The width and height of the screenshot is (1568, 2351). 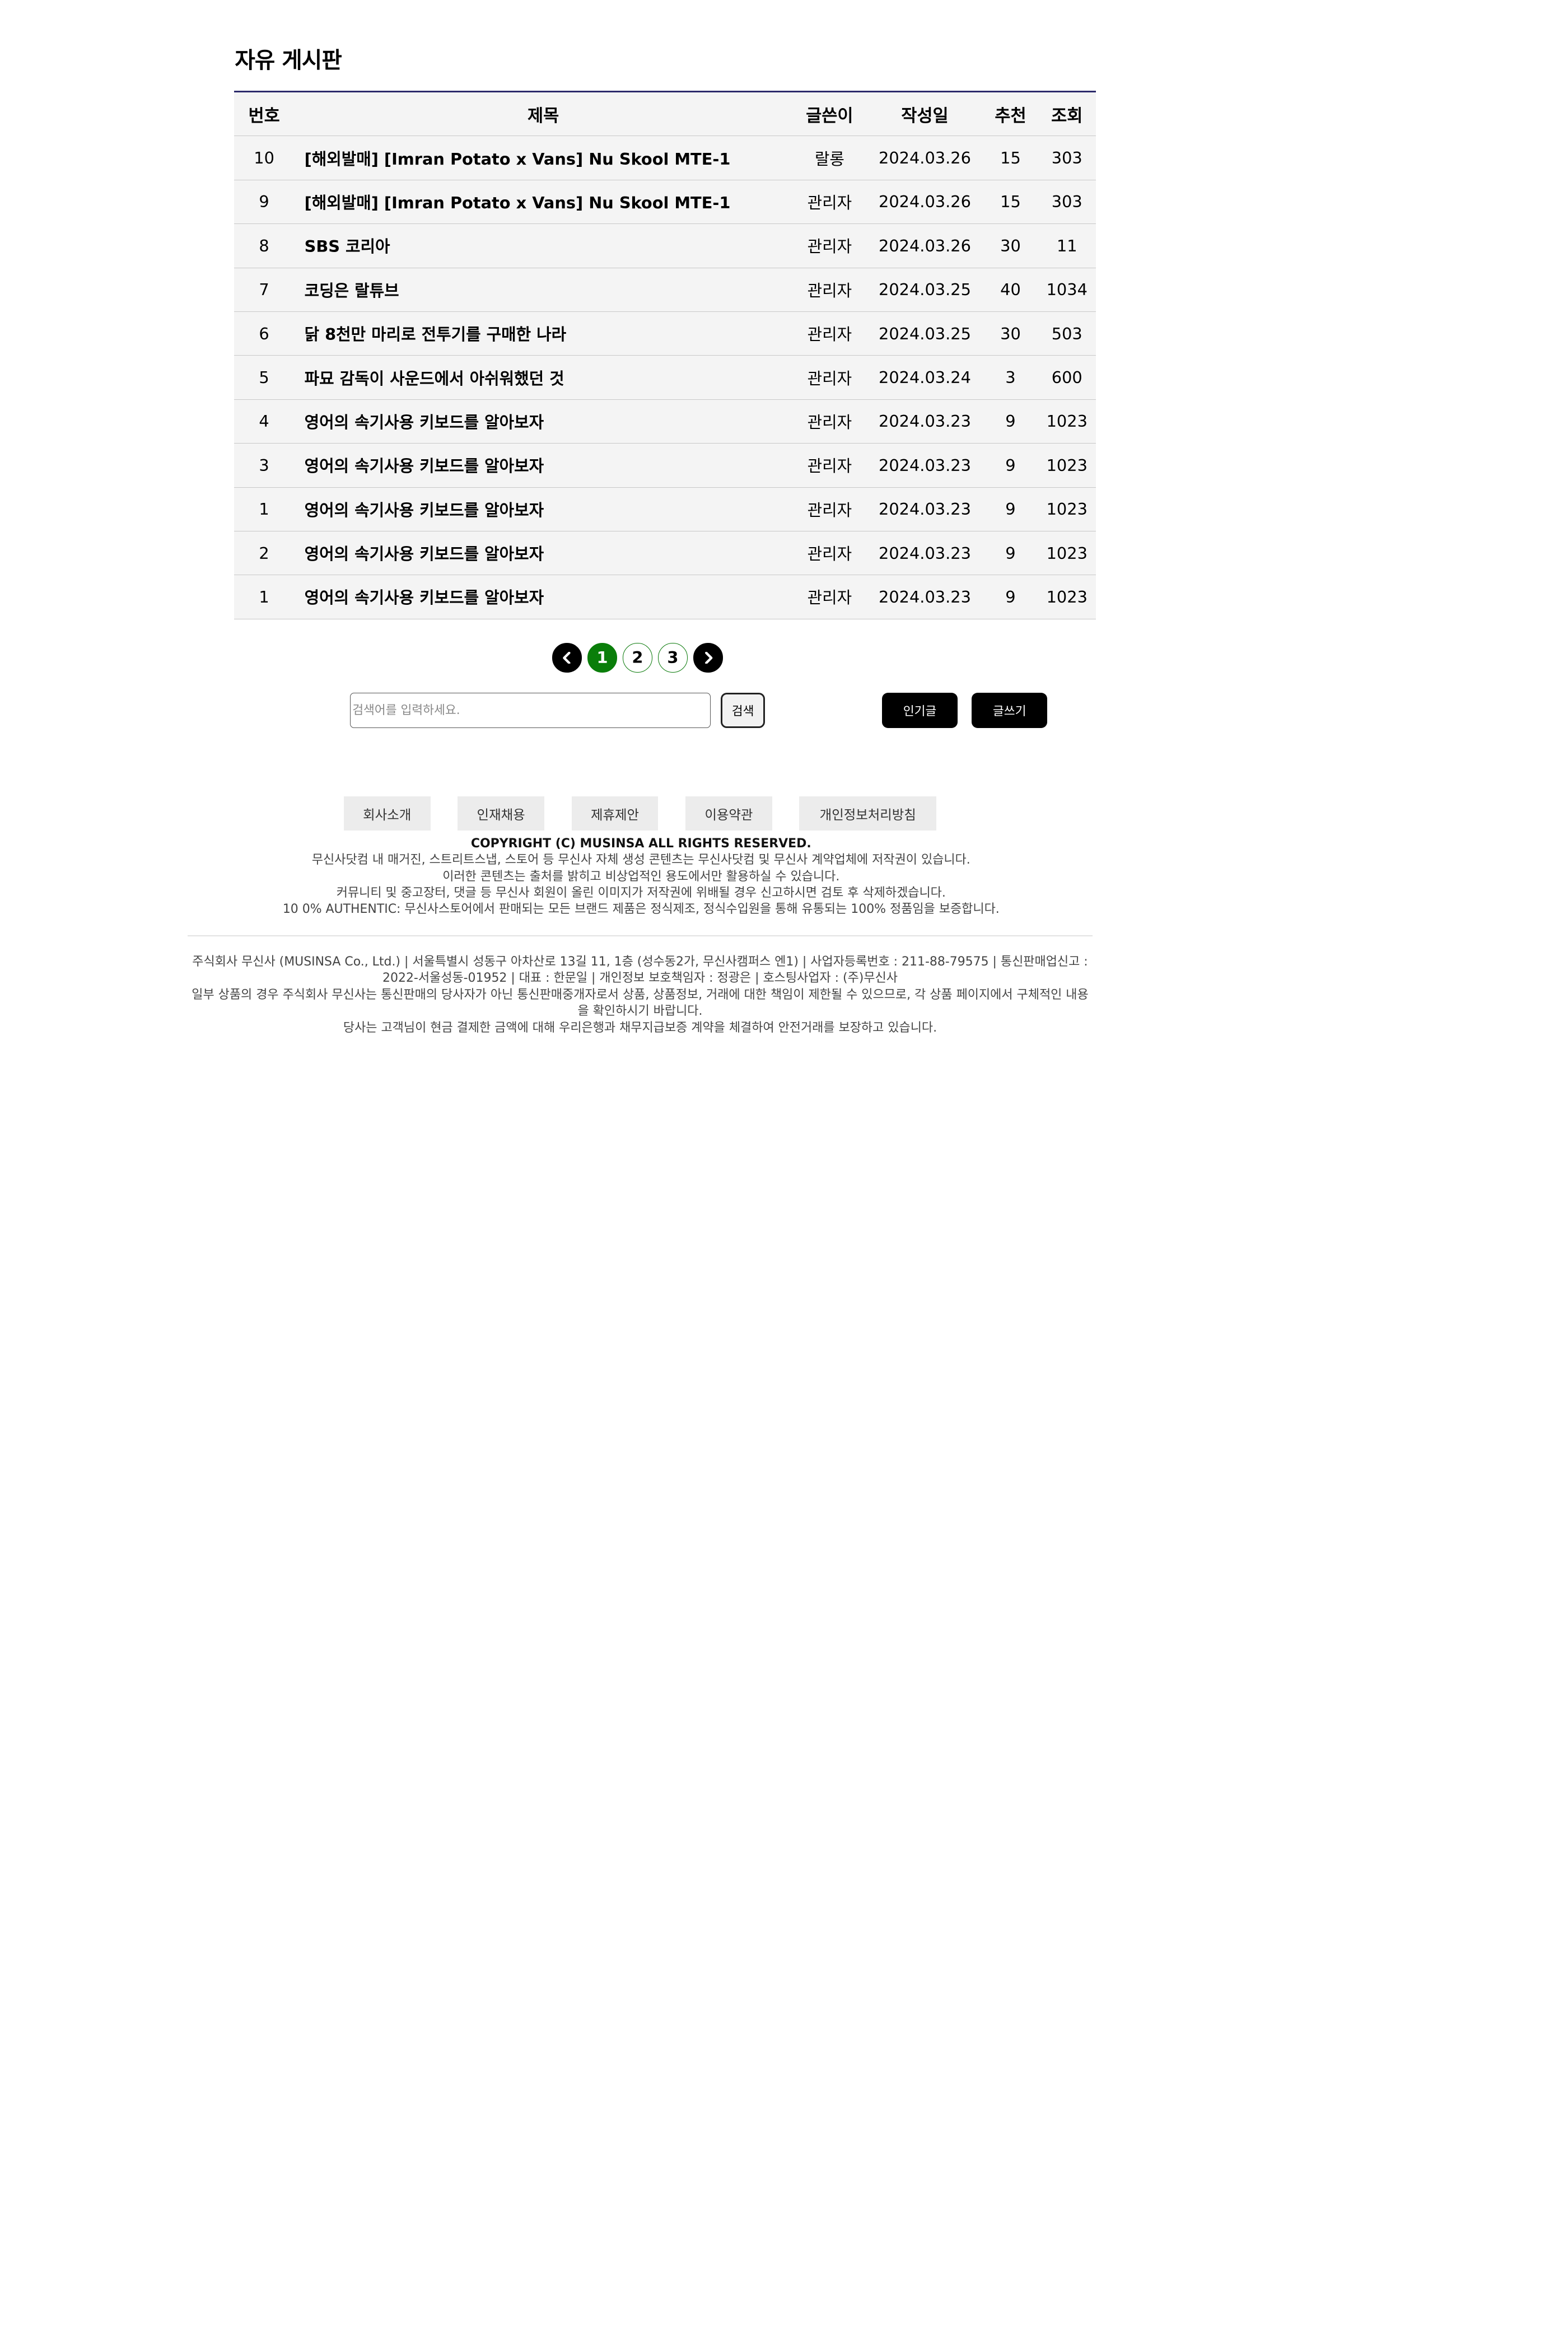 I want to click on table-row: 3 영어의 속기사용 키보드를 알아보자 관리자 2024.03.23 9 1023, so click(x=665, y=465).